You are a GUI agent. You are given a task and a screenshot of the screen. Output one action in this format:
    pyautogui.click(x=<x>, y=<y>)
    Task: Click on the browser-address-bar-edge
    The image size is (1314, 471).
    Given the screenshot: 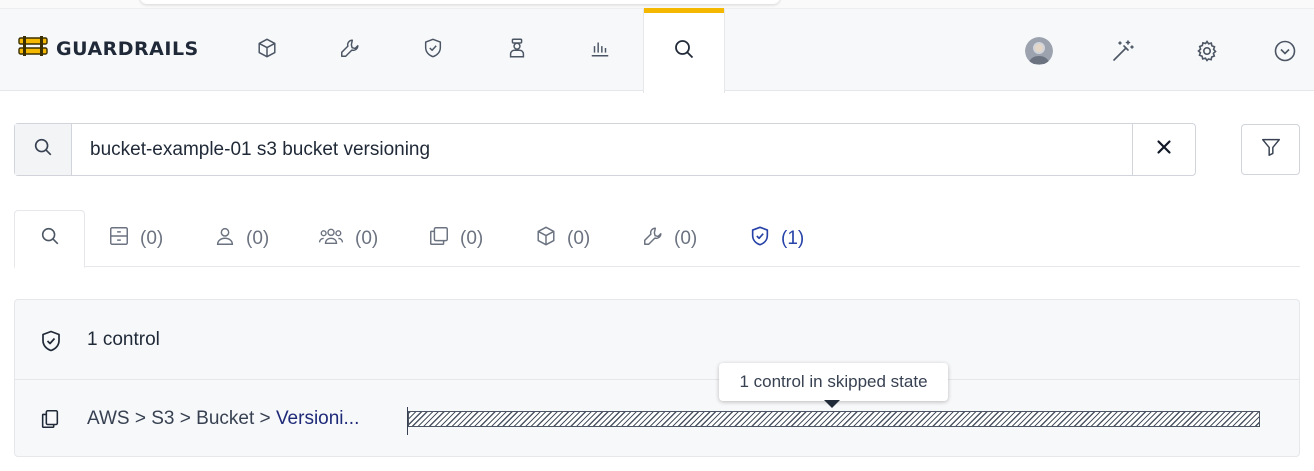 What is the action you would take?
    pyautogui.click(x=460, y=2)
    